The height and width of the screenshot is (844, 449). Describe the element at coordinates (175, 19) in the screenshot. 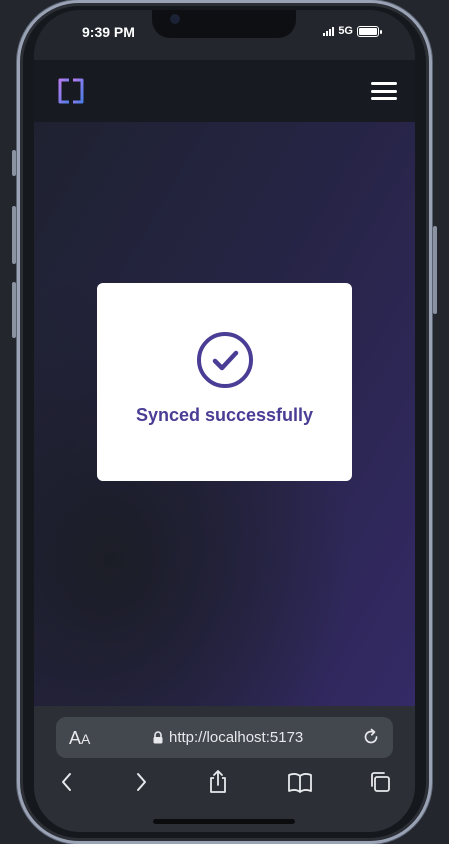

I see `front-camera` at that location.